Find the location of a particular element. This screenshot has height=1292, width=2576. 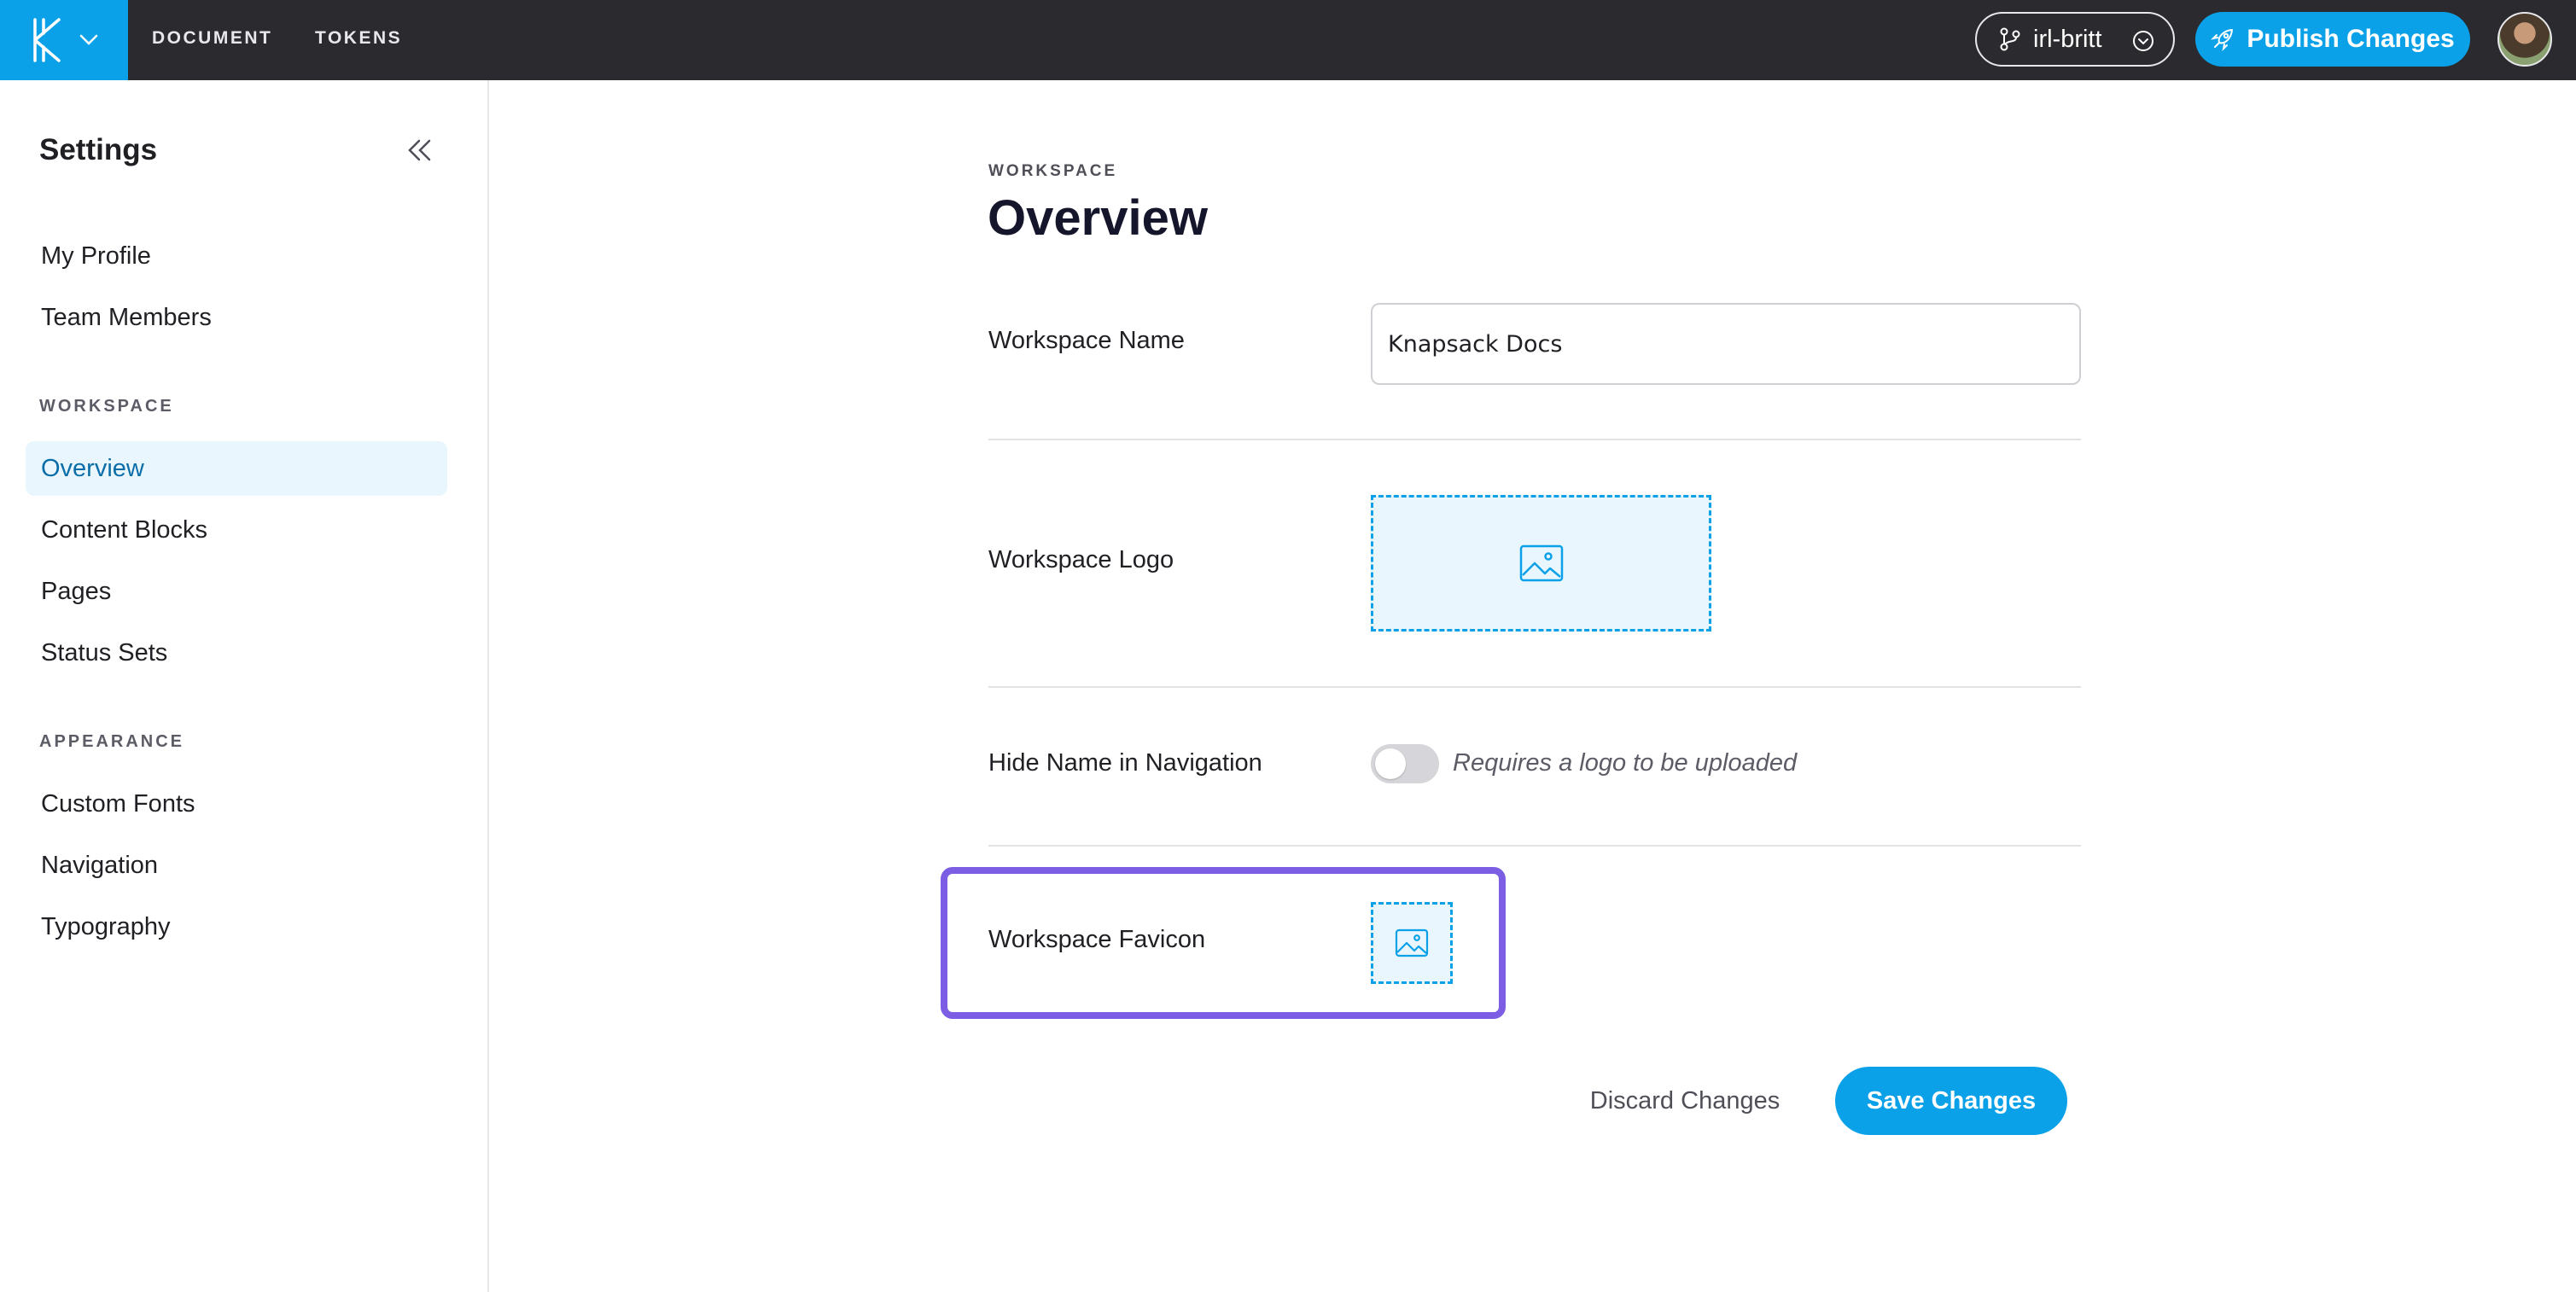

rocket-icon is located at coordinates (2222, 40).